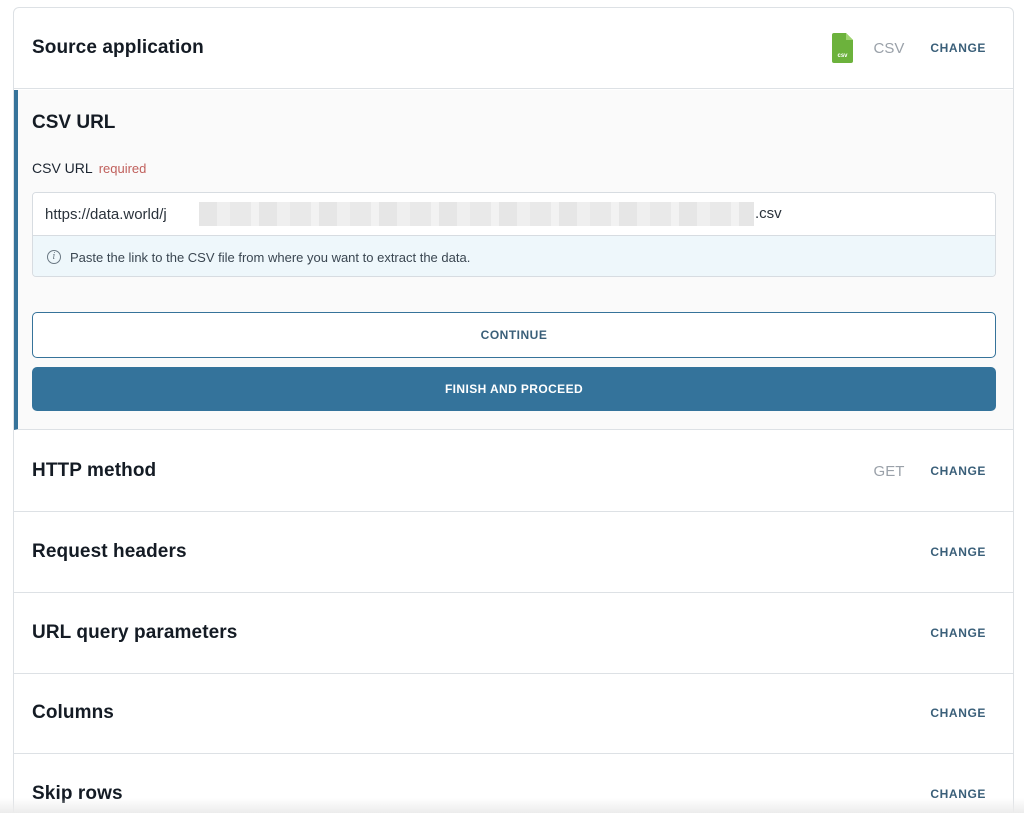 This screenshot has width=1024, height=813. I want to click on csv-url-heading: CSV URL, so click(74, 122).